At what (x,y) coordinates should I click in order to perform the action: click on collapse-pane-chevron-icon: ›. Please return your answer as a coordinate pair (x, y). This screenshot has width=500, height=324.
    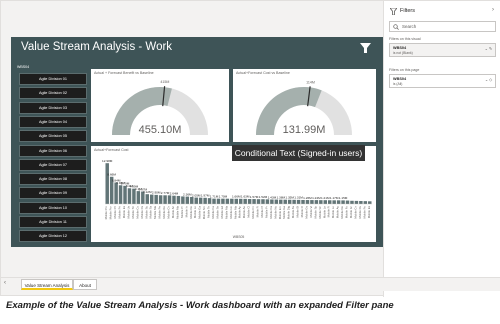
    Looking at the image, I should click on (493, 10).